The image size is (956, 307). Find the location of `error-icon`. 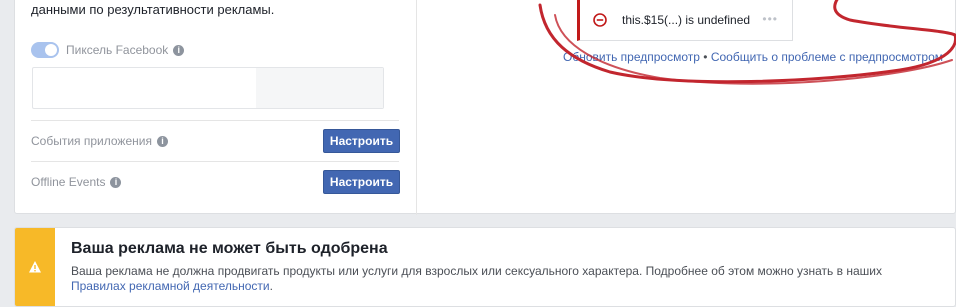

error-icon is located at coordinates (600, 20).